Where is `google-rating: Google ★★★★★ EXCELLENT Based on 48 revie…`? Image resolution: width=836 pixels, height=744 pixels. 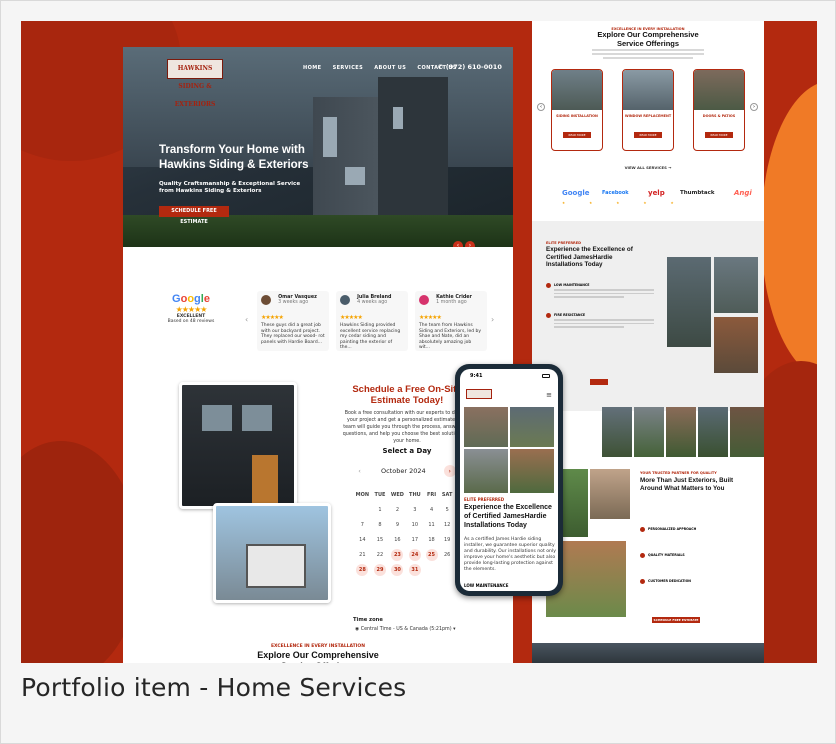
google-rating: Google ★★★★★ EXCELLENT Based on 48 revie… is located at coordinates (191, 308).